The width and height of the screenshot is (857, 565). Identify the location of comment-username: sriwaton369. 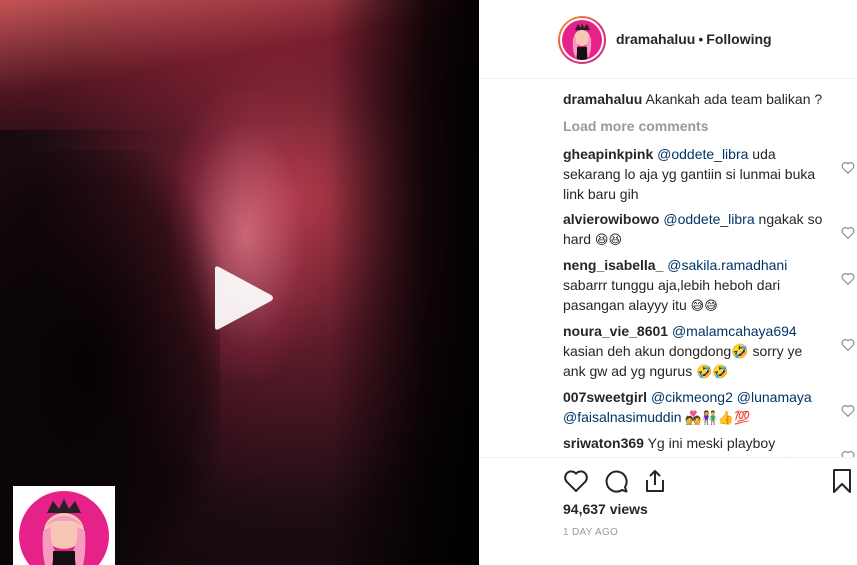
(603, 443).